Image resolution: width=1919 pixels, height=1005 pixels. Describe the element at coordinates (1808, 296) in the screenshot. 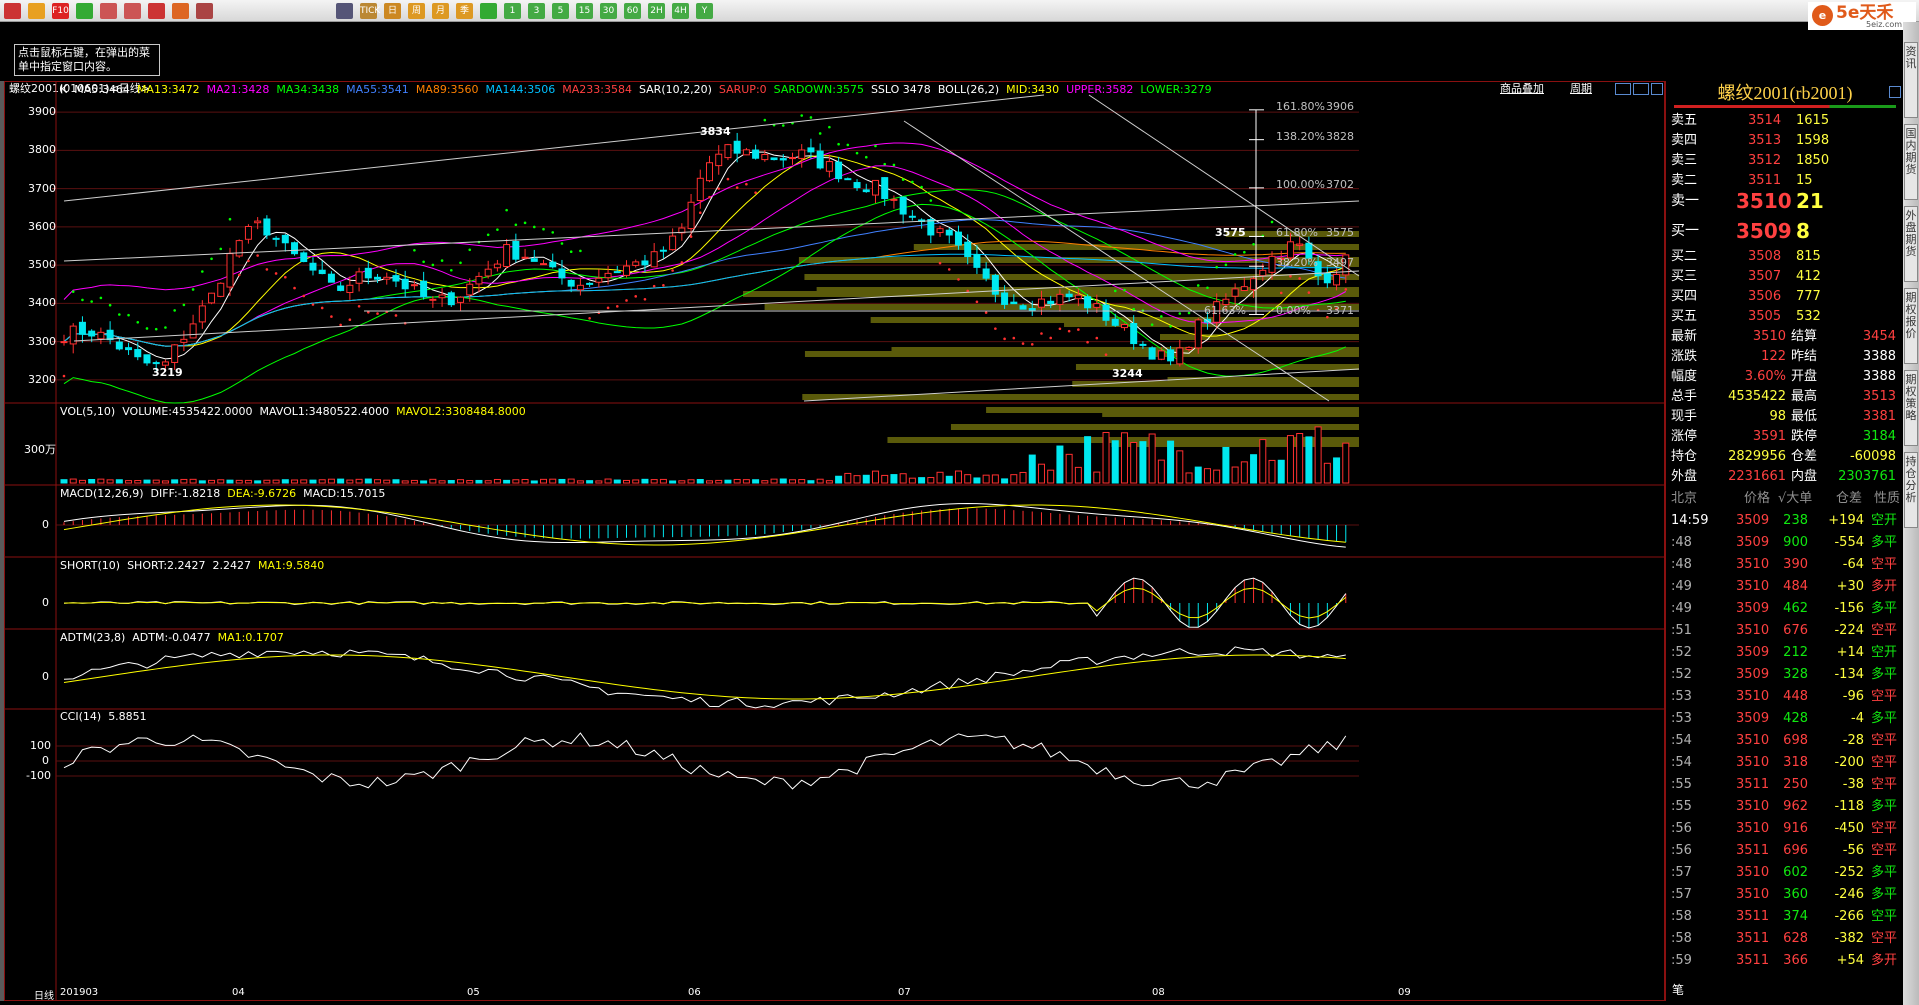

I see `bid-volume: 777` at that location.